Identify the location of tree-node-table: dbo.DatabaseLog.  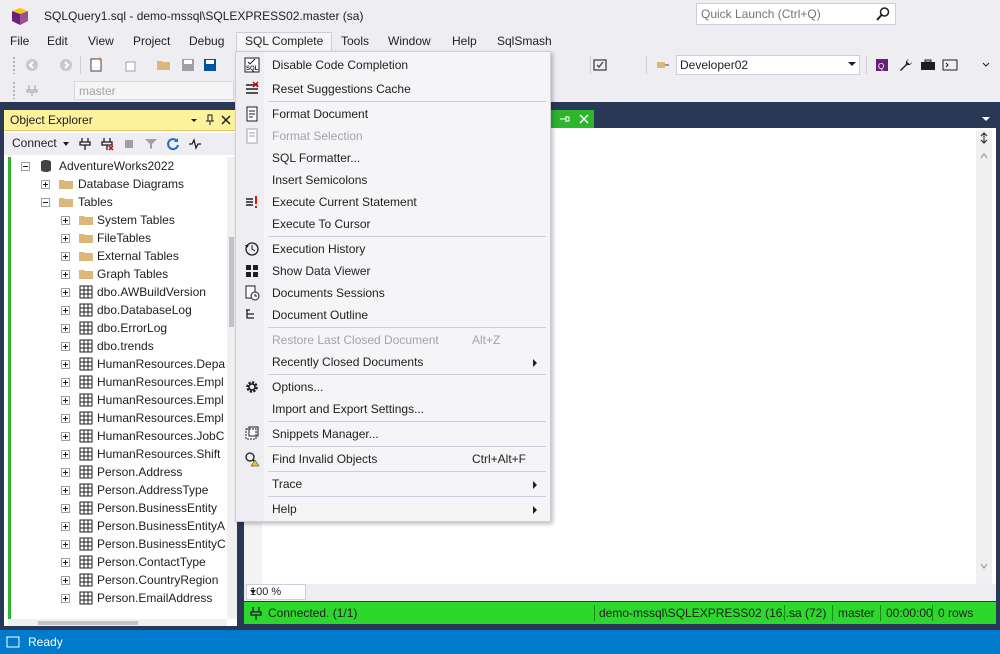
(119, 310).